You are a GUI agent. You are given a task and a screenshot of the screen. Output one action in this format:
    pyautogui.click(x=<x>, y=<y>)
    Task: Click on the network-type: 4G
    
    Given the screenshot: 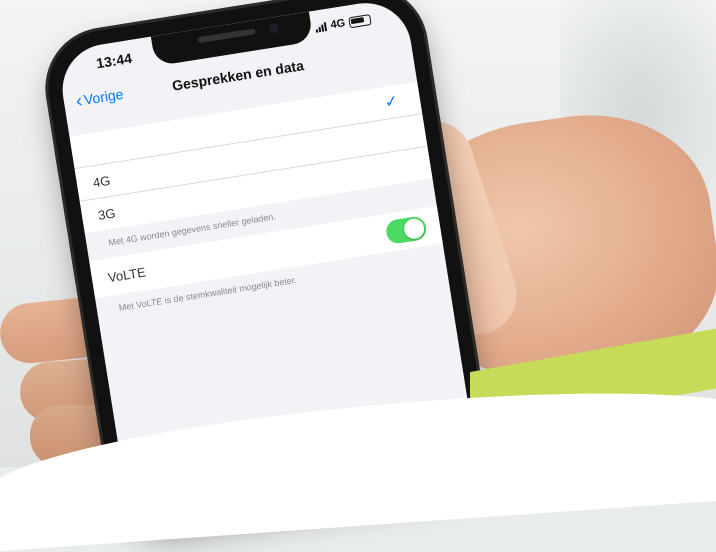 What is the action you would take?
    pyautogui.click(x=338, y=24)
    